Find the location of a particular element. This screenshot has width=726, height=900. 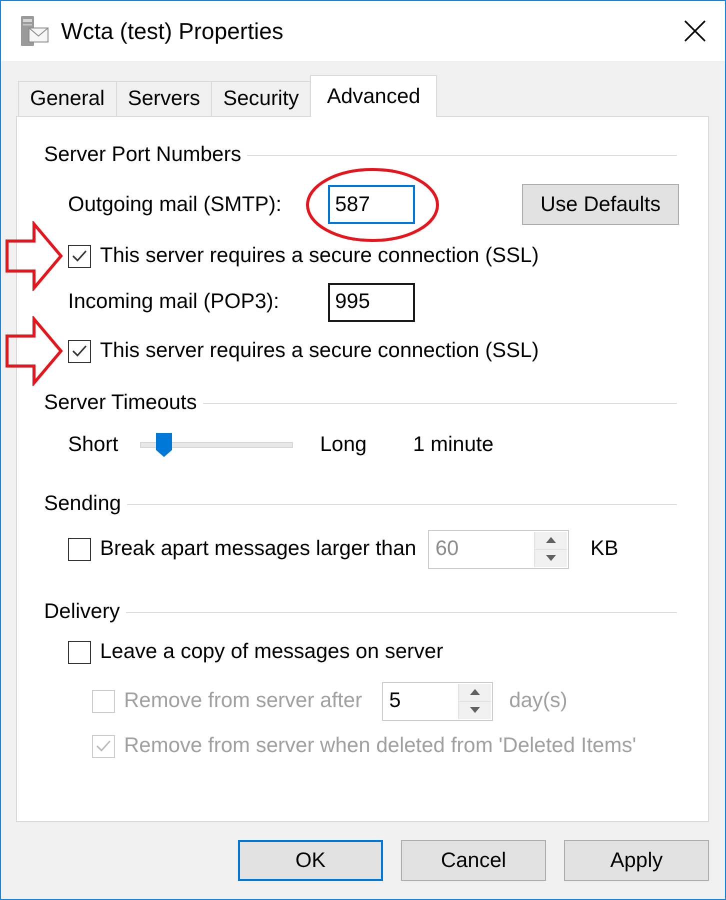

slider-thumb is located at coordinates (164, 445).